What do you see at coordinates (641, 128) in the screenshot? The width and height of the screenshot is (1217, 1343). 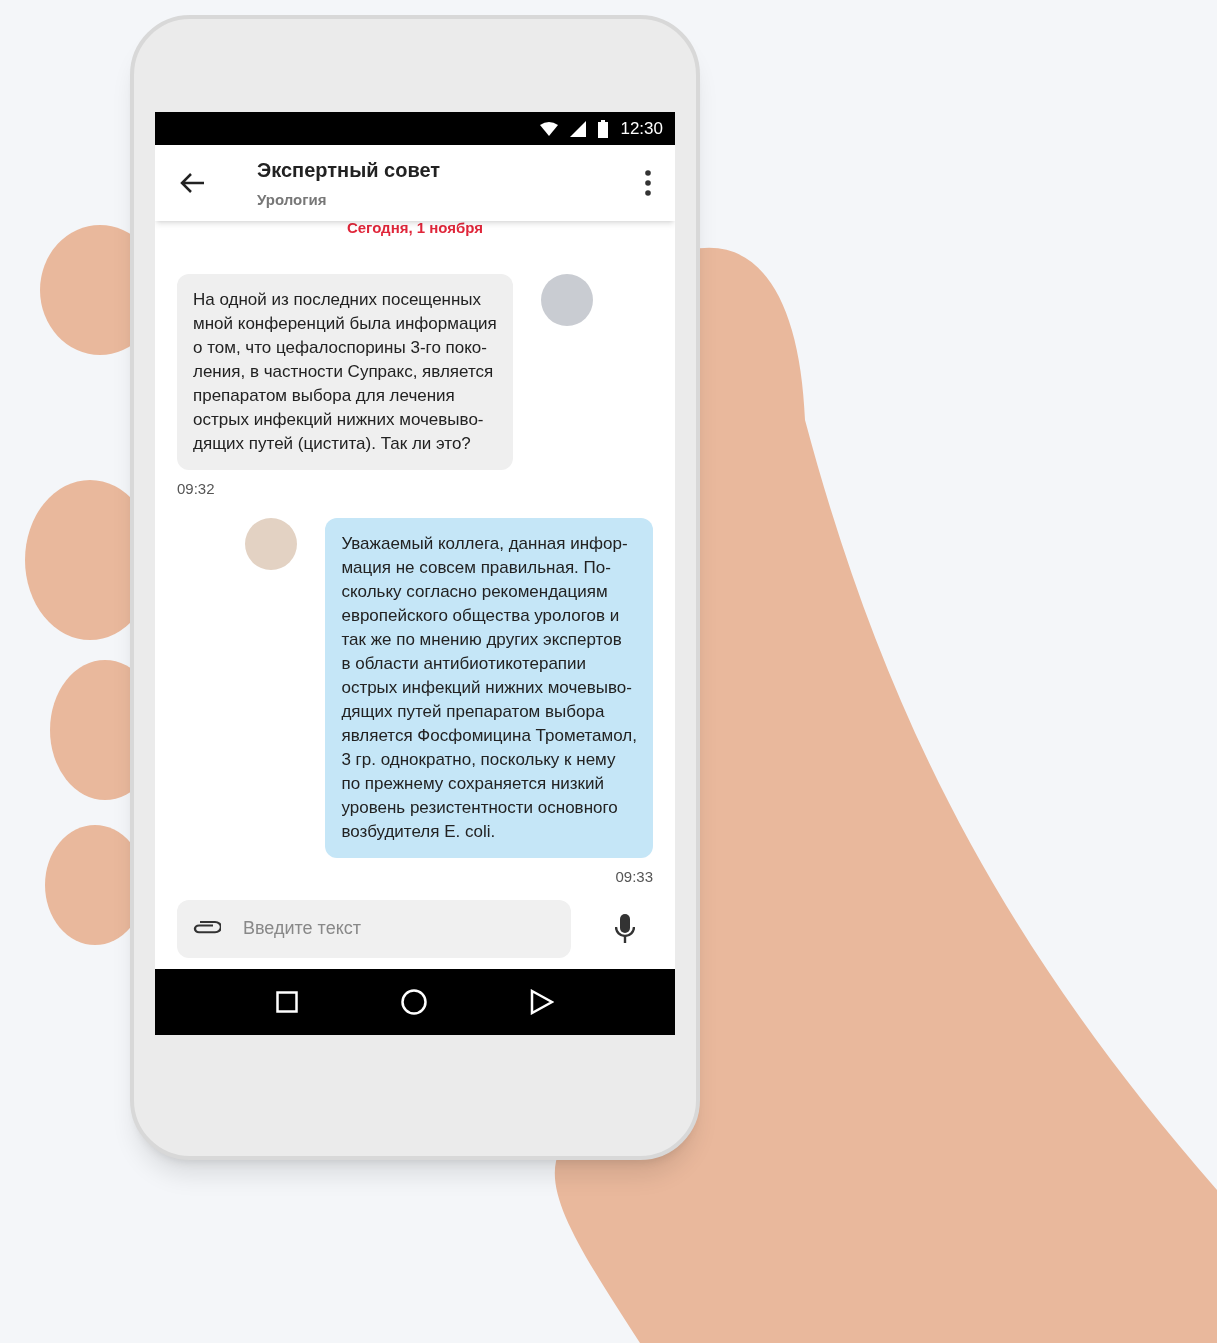 I see `status-time: 12:30` at bounding box center [641, 128].